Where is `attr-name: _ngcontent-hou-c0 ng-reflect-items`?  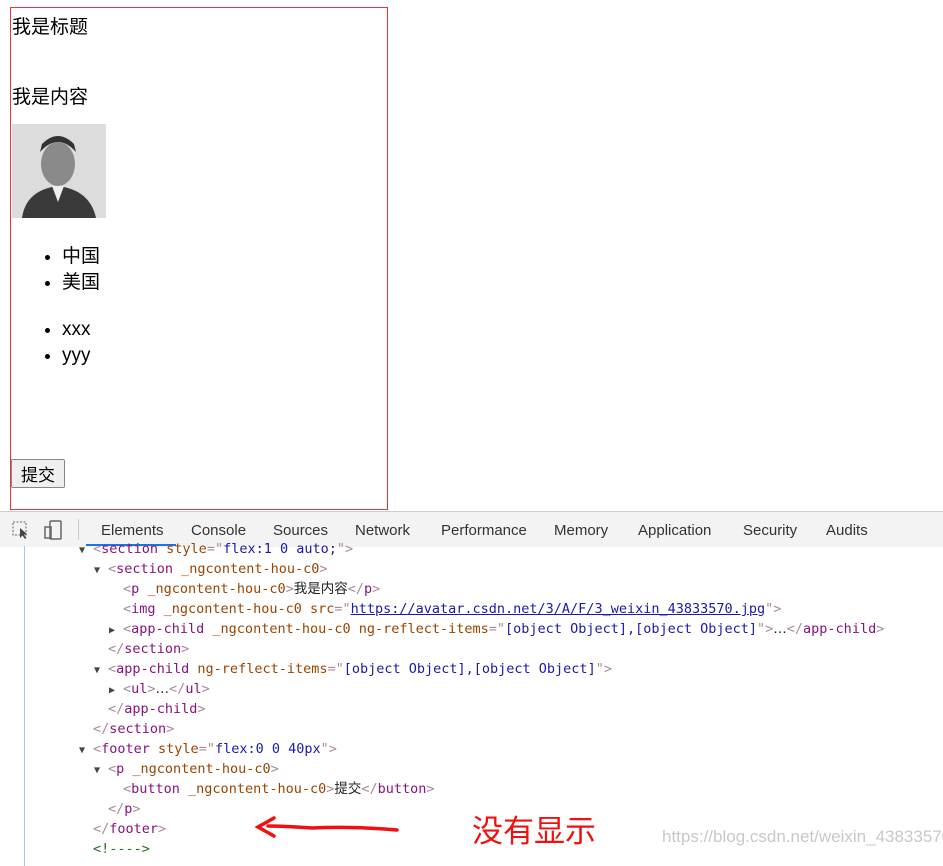 attr-name: _ngcontent-hou-c0 ng-reflect-items is located at coordinates (346, 629).